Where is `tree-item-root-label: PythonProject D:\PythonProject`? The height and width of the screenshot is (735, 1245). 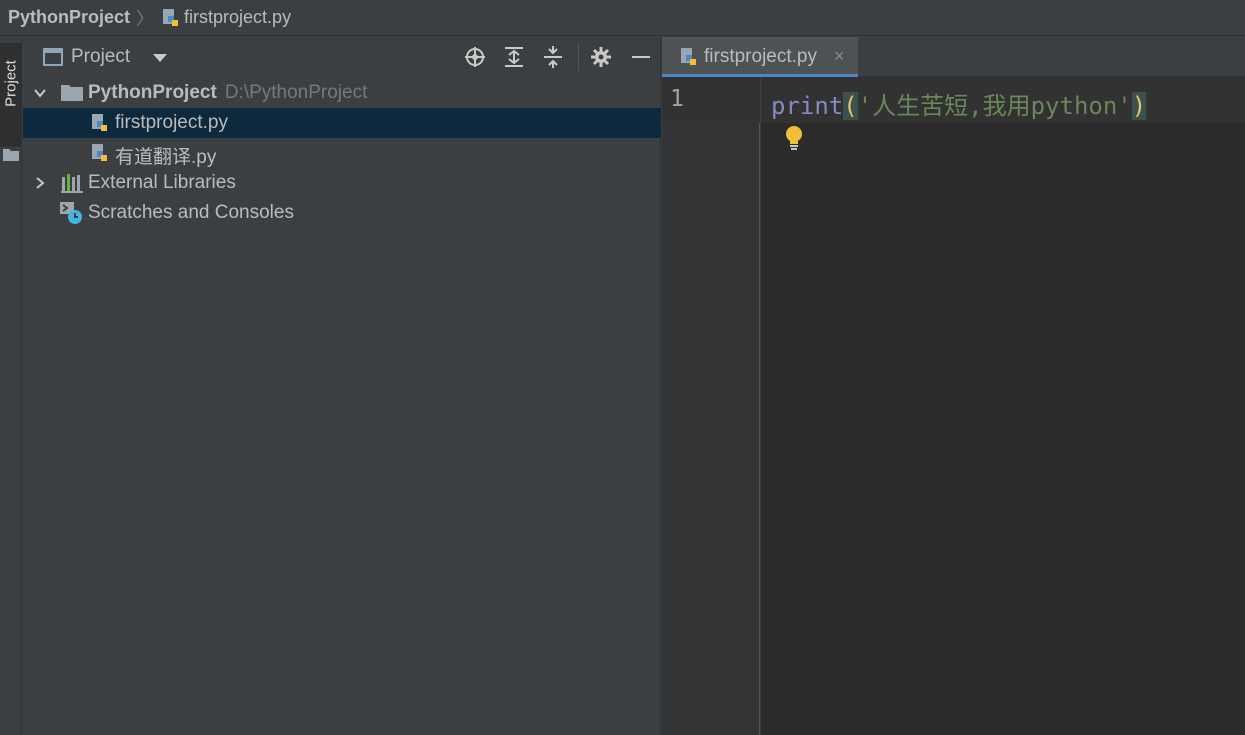 tree-item-root-label: PythonProject D:\PythonProject is located at coordinates (227, 93).